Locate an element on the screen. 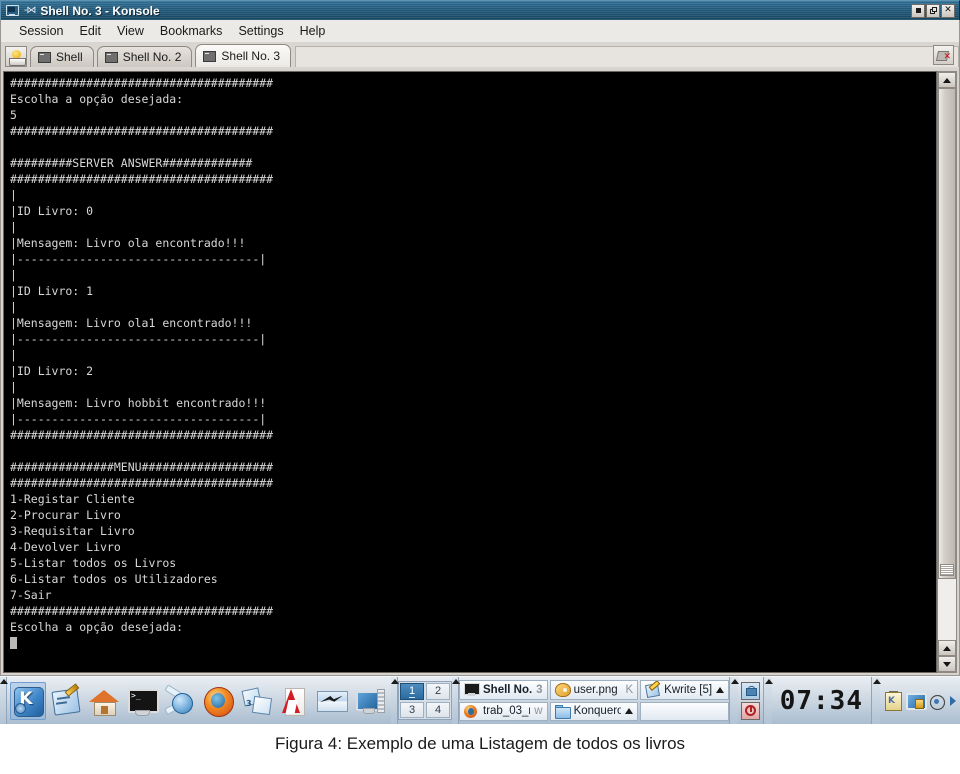 This screenshot has width=960, height=774. book-icon is located at coordinates (17, 62).